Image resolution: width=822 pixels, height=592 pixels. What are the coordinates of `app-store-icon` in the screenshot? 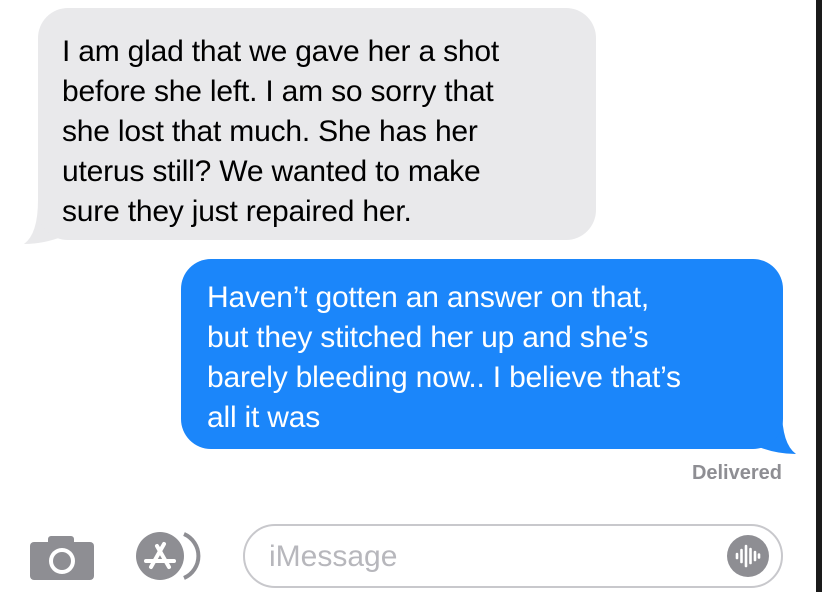 It's located at (168, 556).